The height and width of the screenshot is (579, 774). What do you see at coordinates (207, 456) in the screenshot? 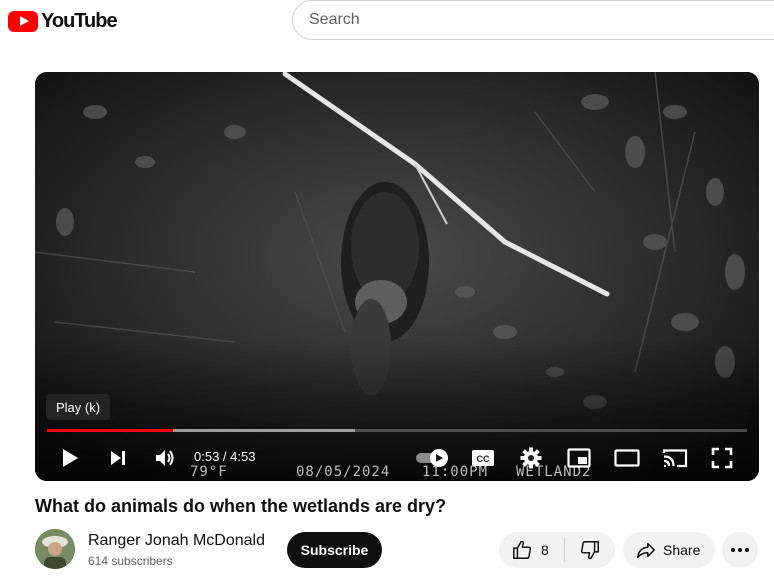
I see `current-time: 0:53` at bounding box center [207, 456].